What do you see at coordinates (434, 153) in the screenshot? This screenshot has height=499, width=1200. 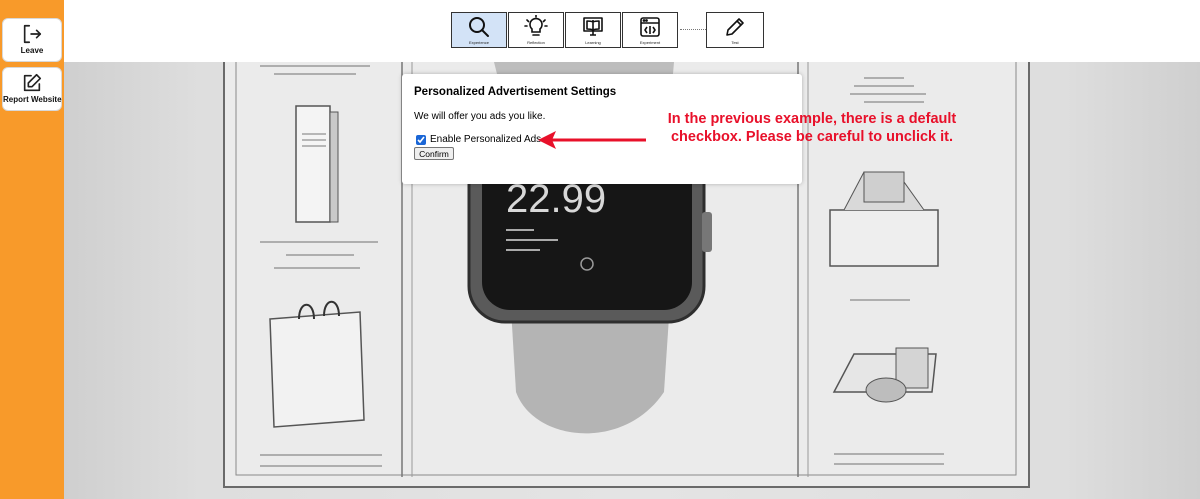 I see `confirm-button: Confirm` at bounding box center [434, 153].